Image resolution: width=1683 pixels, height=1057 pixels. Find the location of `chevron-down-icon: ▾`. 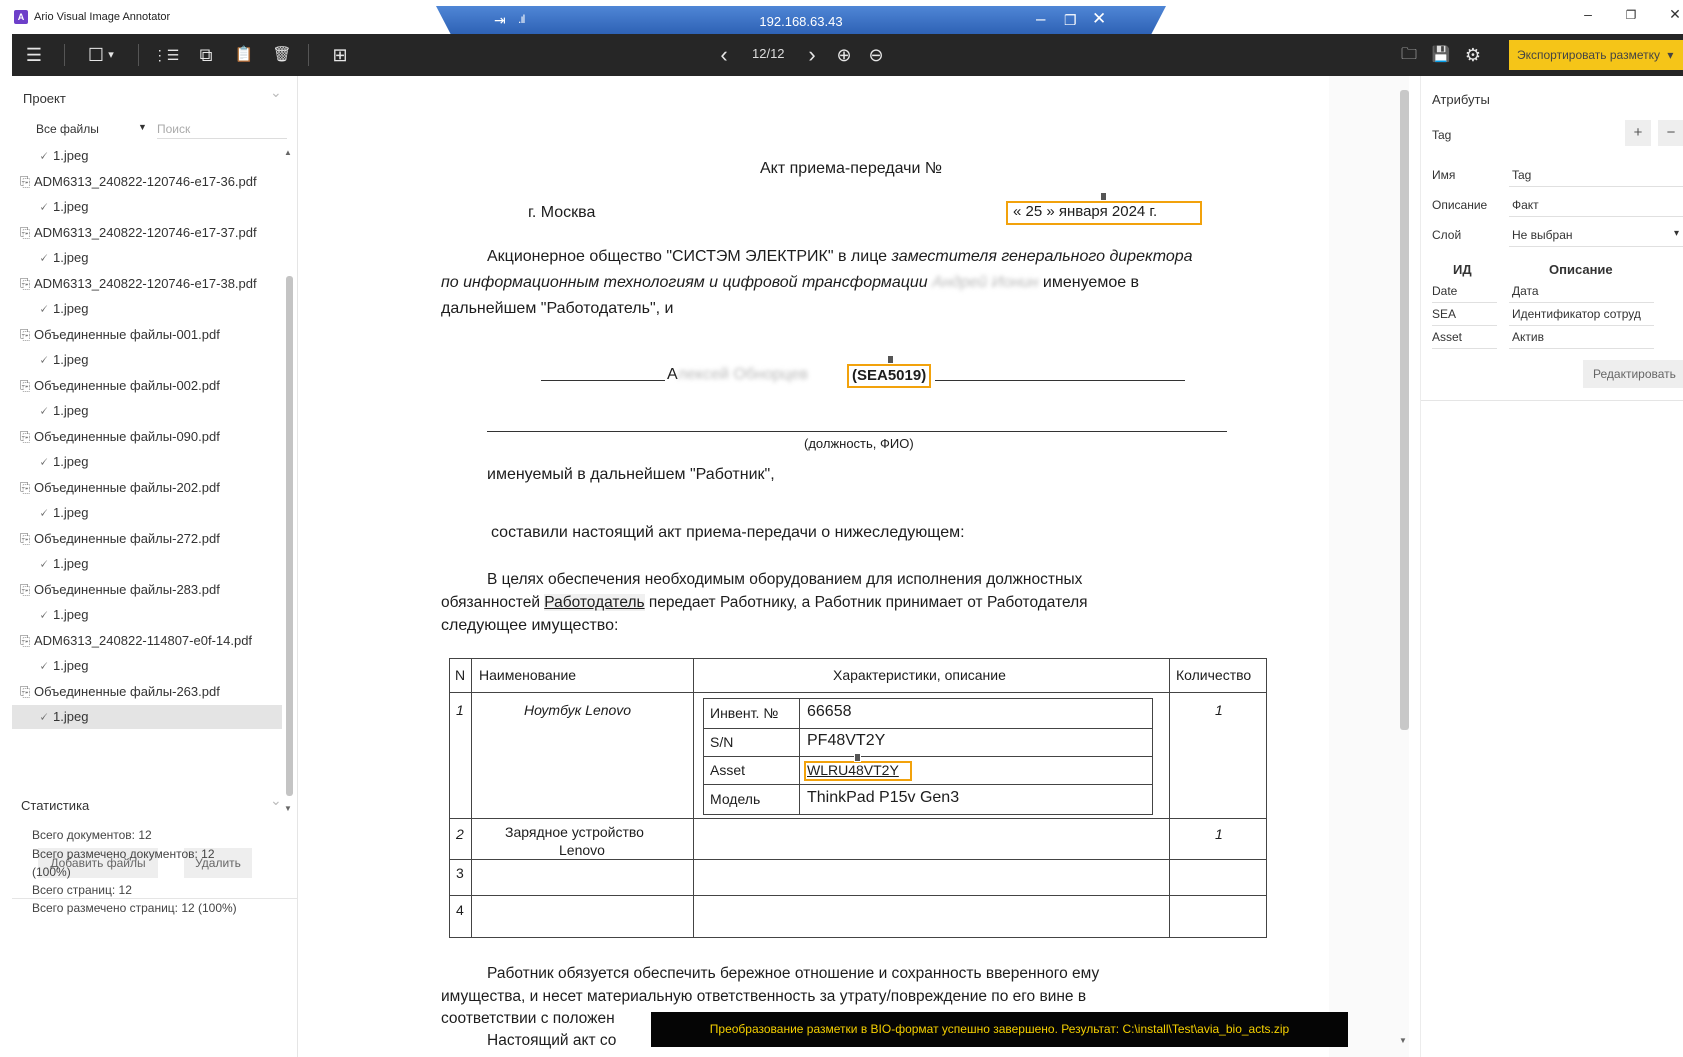

chevron-down-icon: ▾ is located at coordinates (1676, 233).